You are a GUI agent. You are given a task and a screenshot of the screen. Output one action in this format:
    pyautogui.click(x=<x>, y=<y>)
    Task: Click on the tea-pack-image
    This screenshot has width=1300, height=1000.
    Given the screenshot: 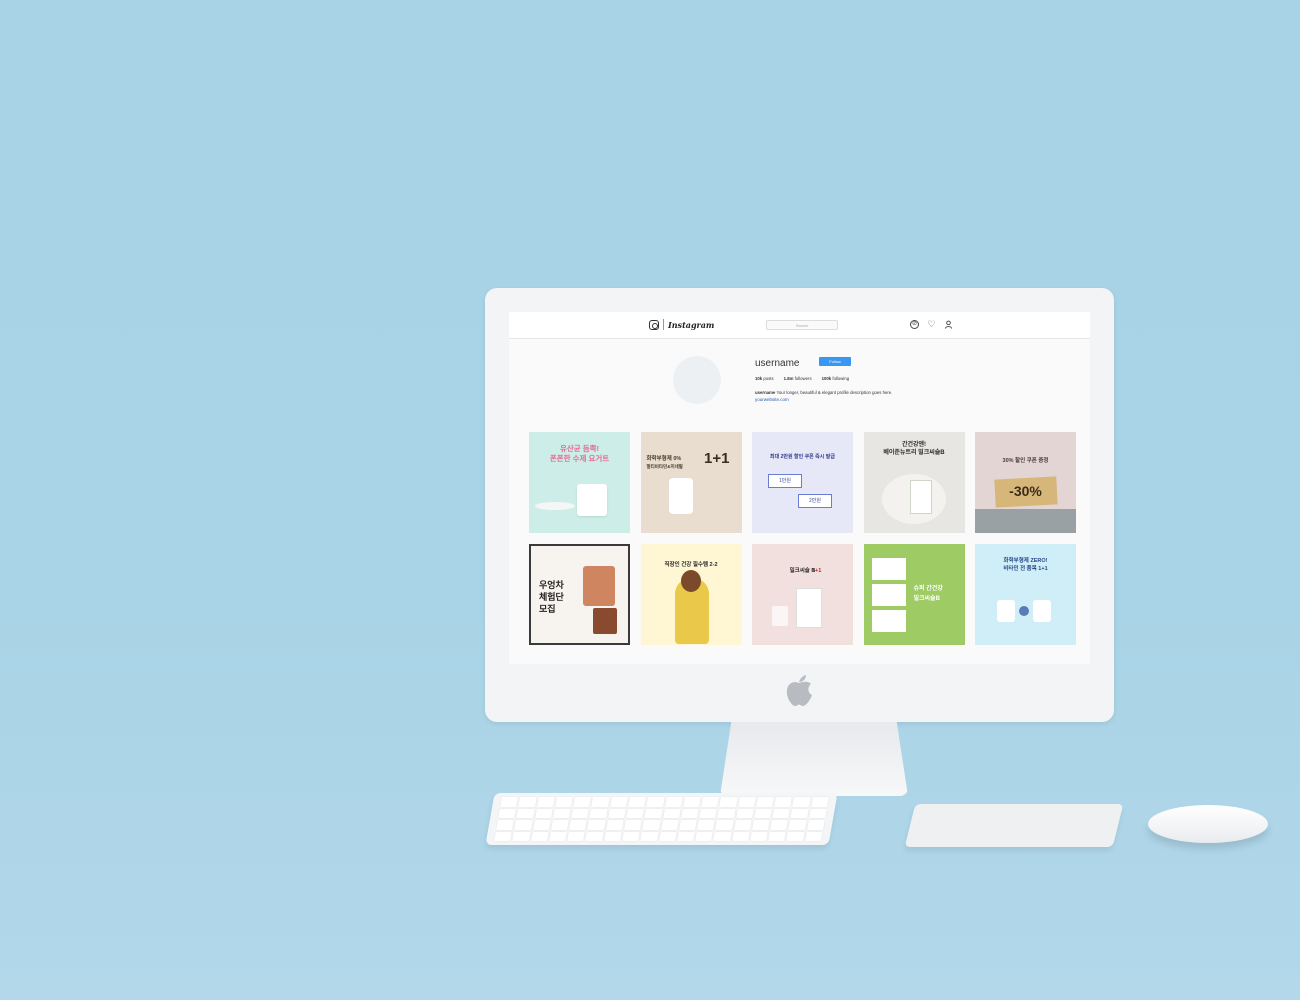 What is the action you would take?
    pyautogui.click(x=605, y=621)
    